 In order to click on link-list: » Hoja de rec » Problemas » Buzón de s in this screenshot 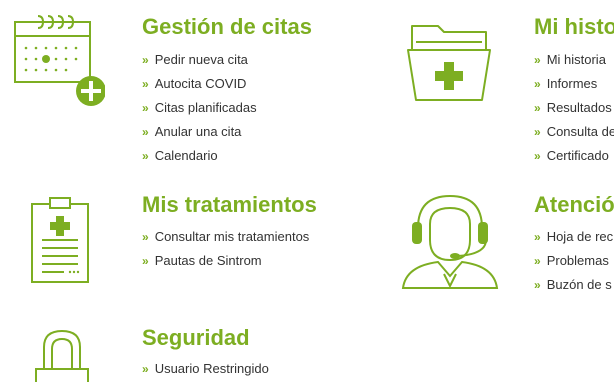, I will do `click(573, 264)`.